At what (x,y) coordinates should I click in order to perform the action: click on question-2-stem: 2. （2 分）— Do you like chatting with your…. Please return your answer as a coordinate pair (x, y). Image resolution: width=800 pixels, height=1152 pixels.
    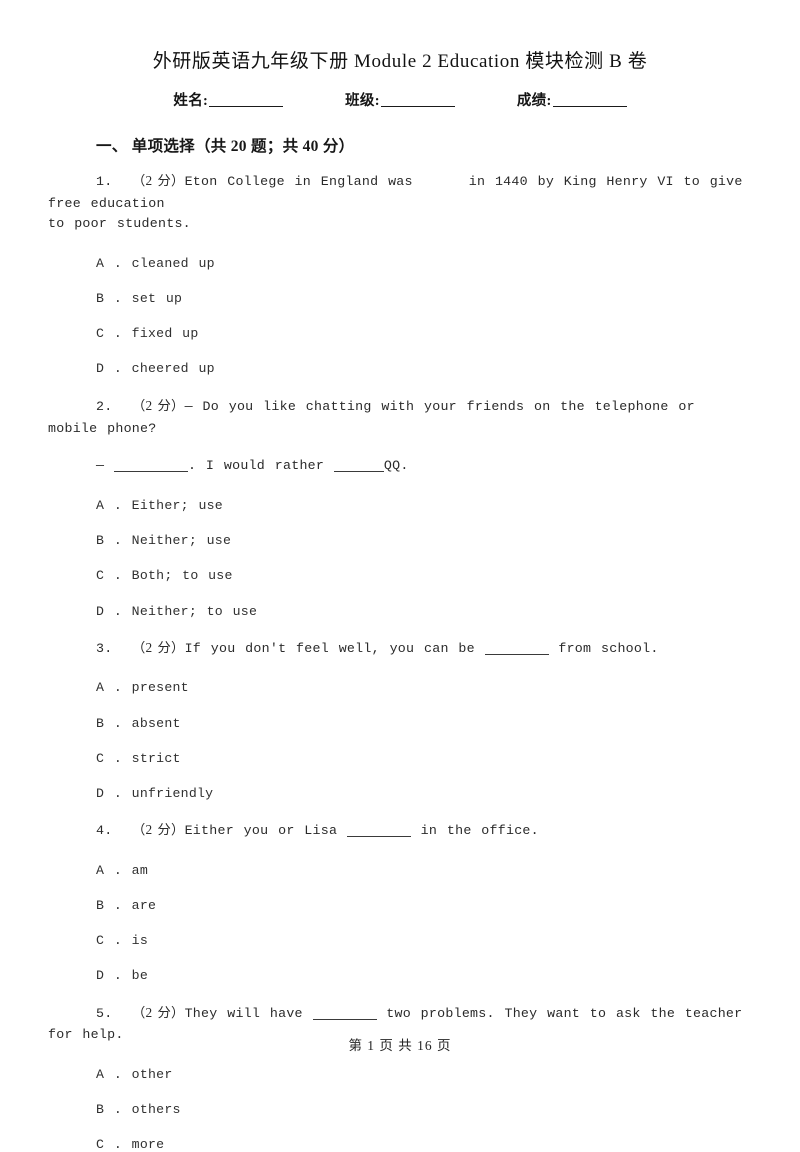
    Looking at the image, I should click on (400, 417).